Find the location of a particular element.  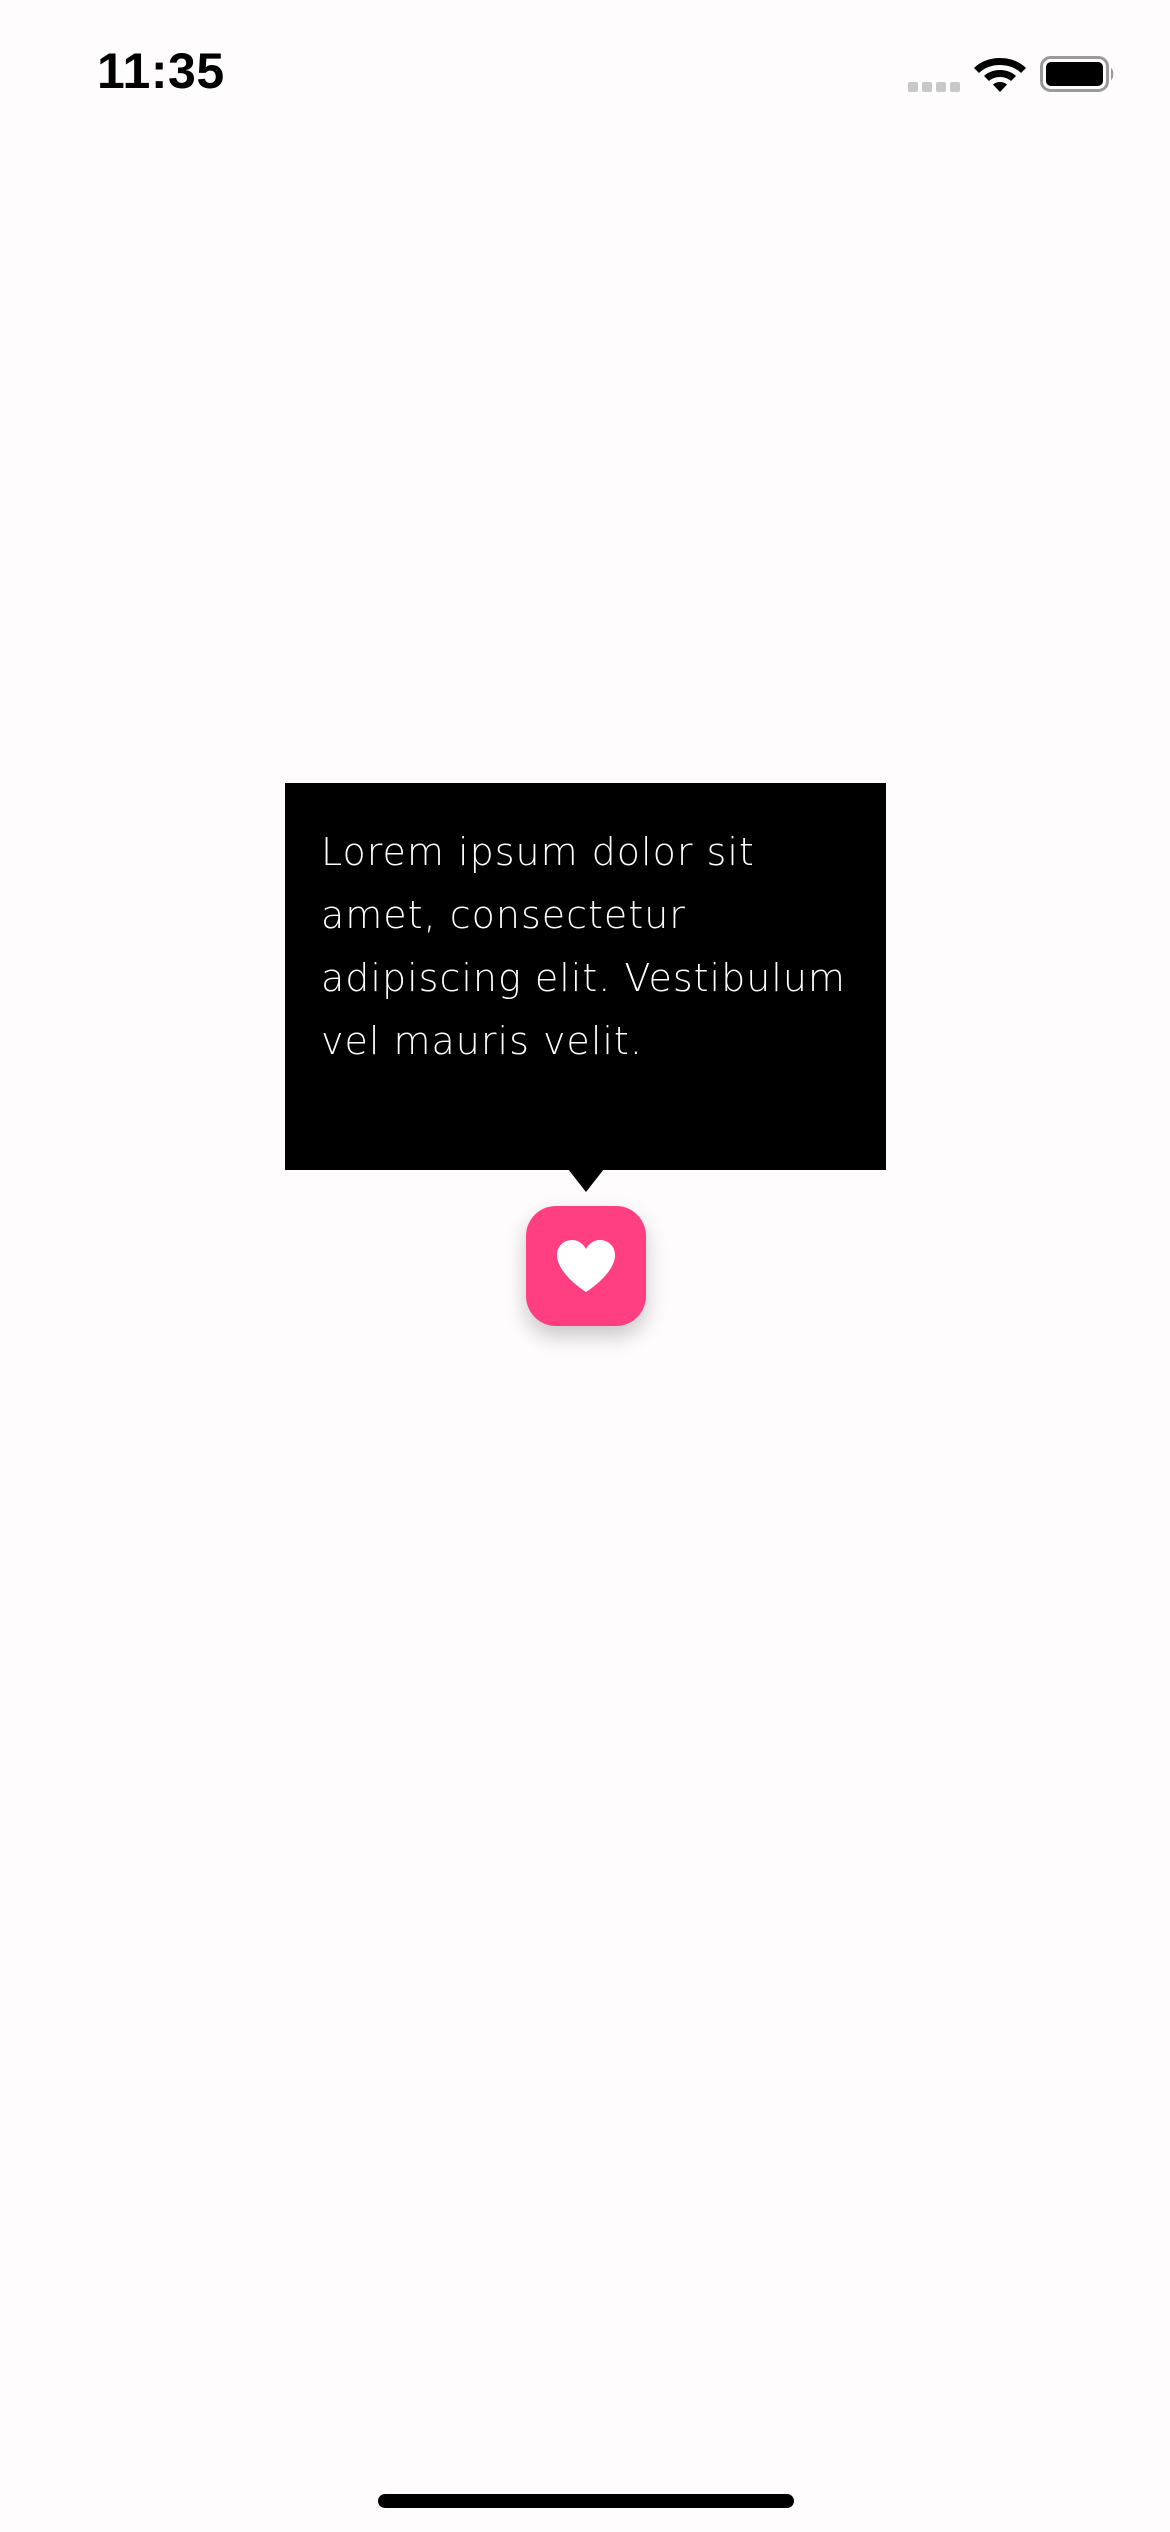

status-time: 11:35 is located at coordinates (161, 71).